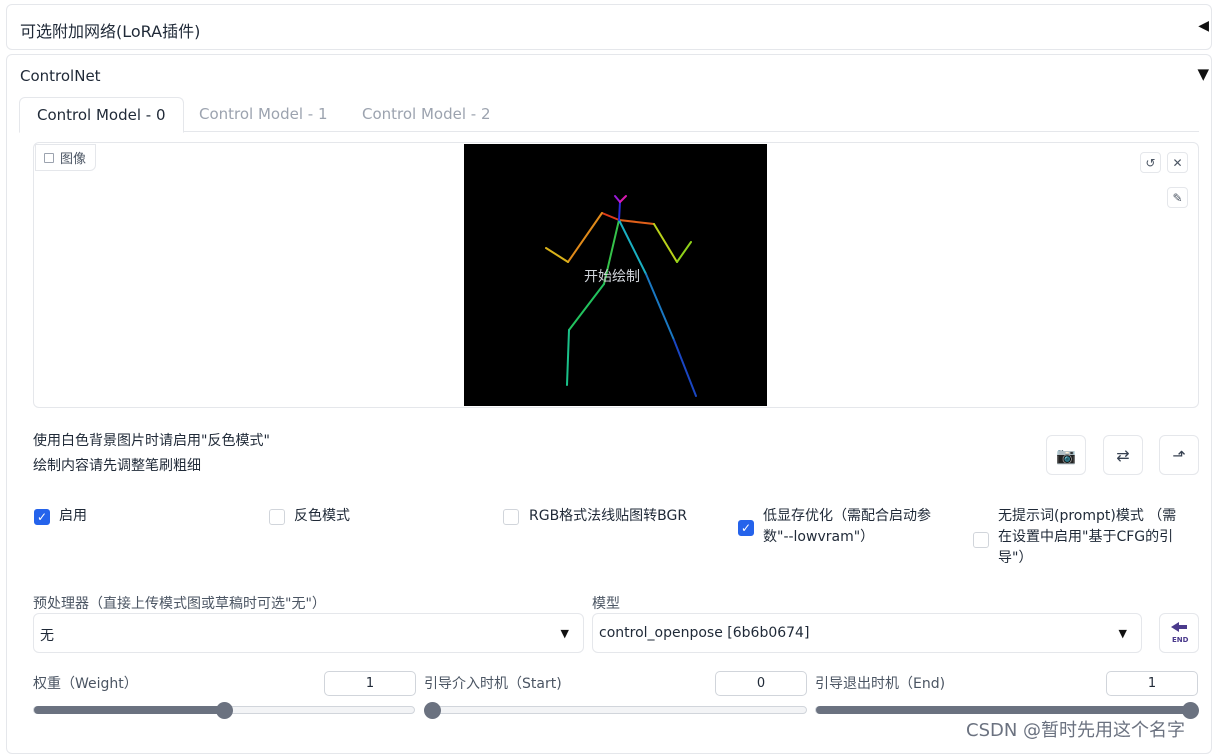 This screenshot has height=754, width=1212. I want to click on skeleton-neck, so click(619, 211).